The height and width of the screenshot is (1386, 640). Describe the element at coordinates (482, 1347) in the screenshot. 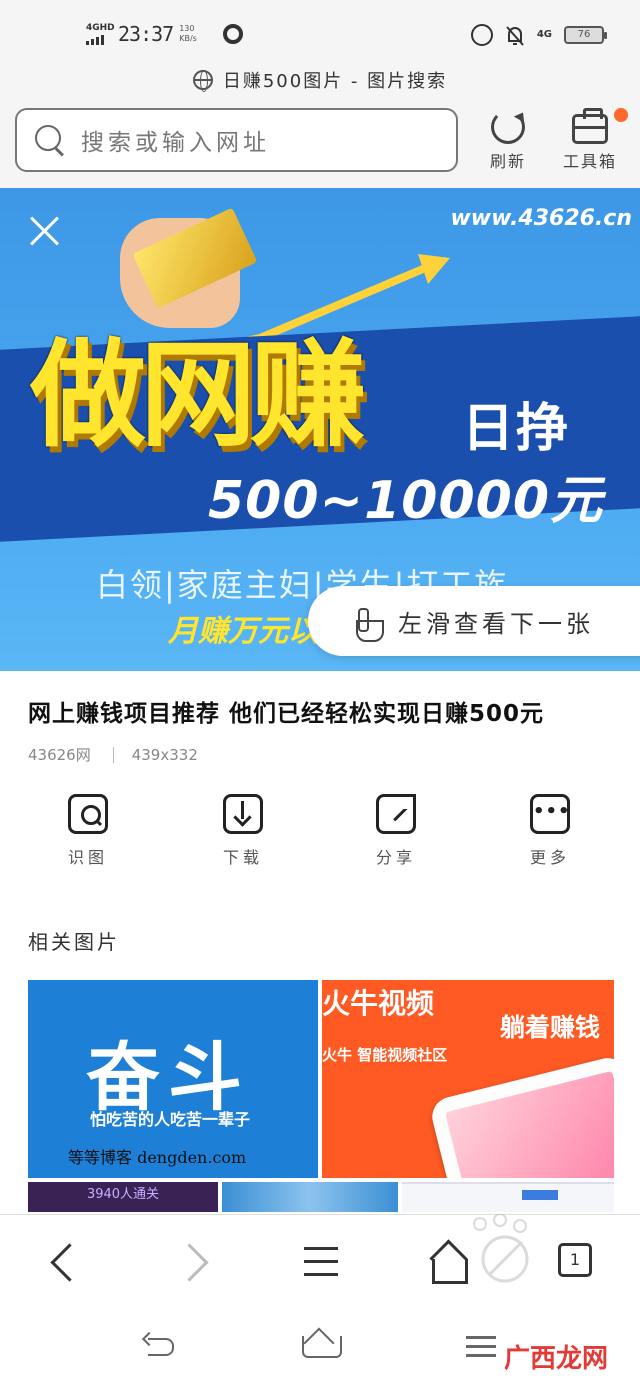

I see `system-recents-icon` at that location.